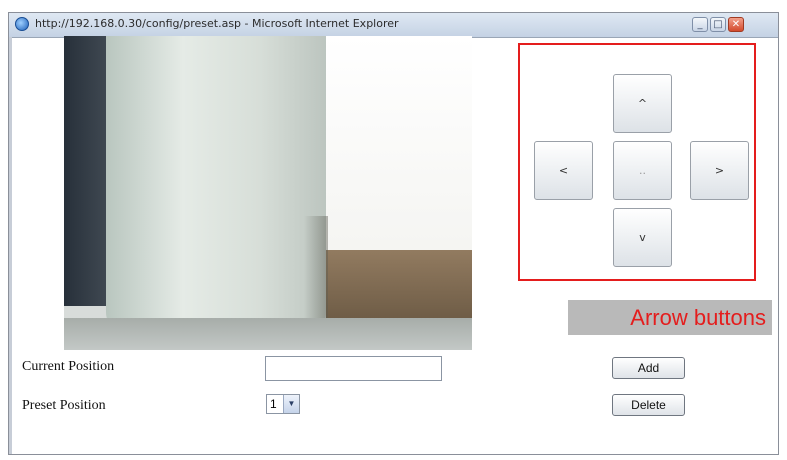  What do you see at coordinates (22, 24) in the screenshot?
I see `ie-icon` at bounding box center [22, 24].